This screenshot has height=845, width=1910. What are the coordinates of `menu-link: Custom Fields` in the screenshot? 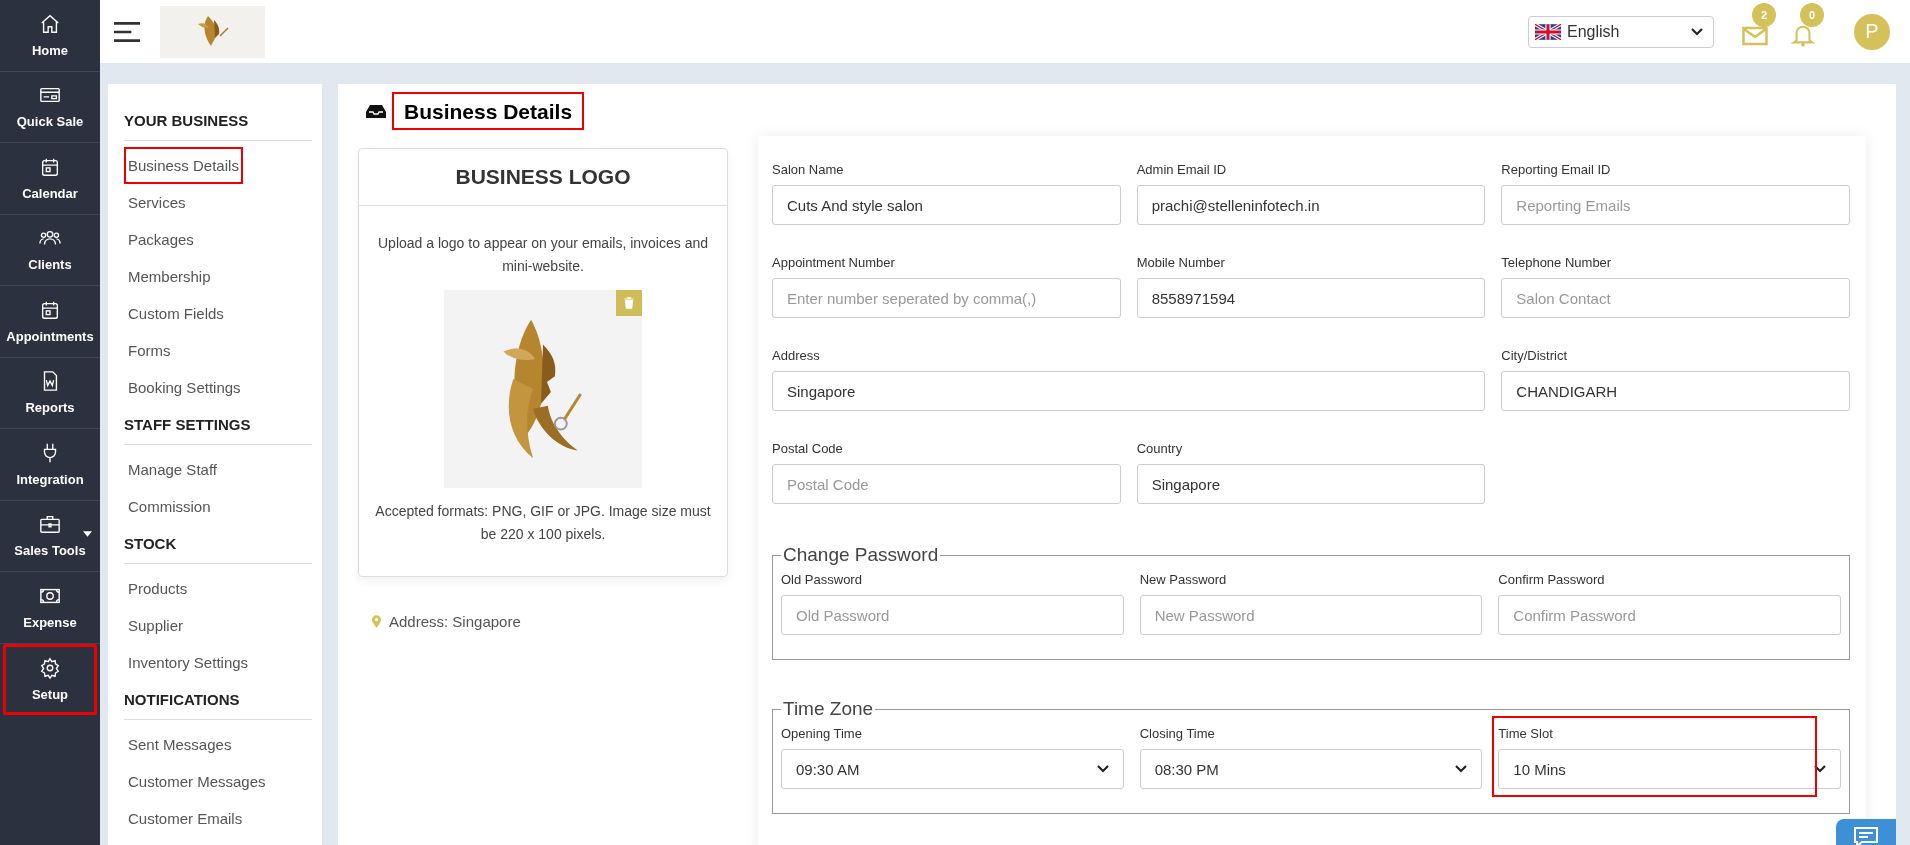 It's located at (176, 313).